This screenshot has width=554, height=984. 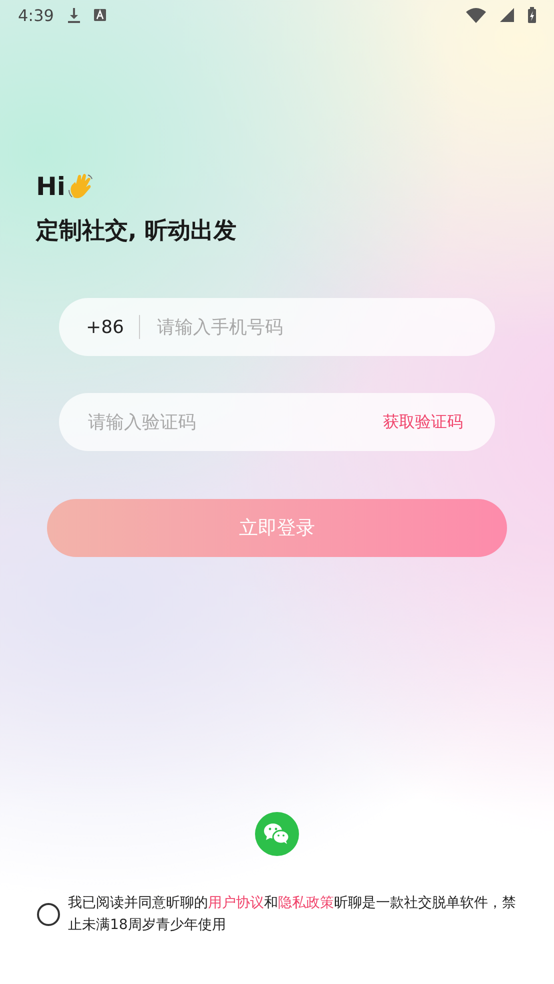 I want to click on battery-icon, so click(x=532, y=15).